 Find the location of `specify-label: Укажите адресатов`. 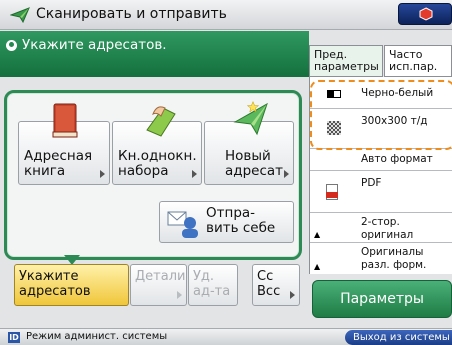

specify-label: Укажите адресатов is located at coordinates (55, 284).